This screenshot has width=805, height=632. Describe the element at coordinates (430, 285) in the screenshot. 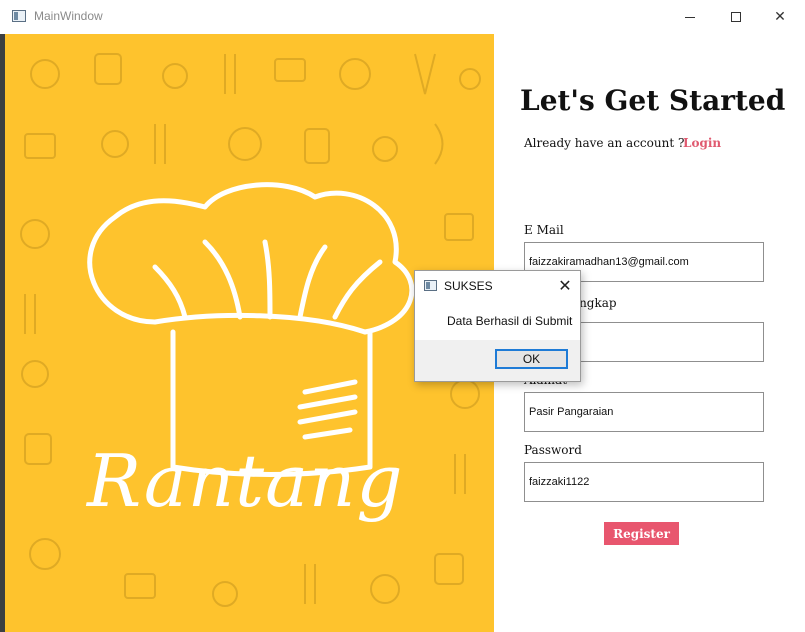

I see `dialog-app-icon` at that location.